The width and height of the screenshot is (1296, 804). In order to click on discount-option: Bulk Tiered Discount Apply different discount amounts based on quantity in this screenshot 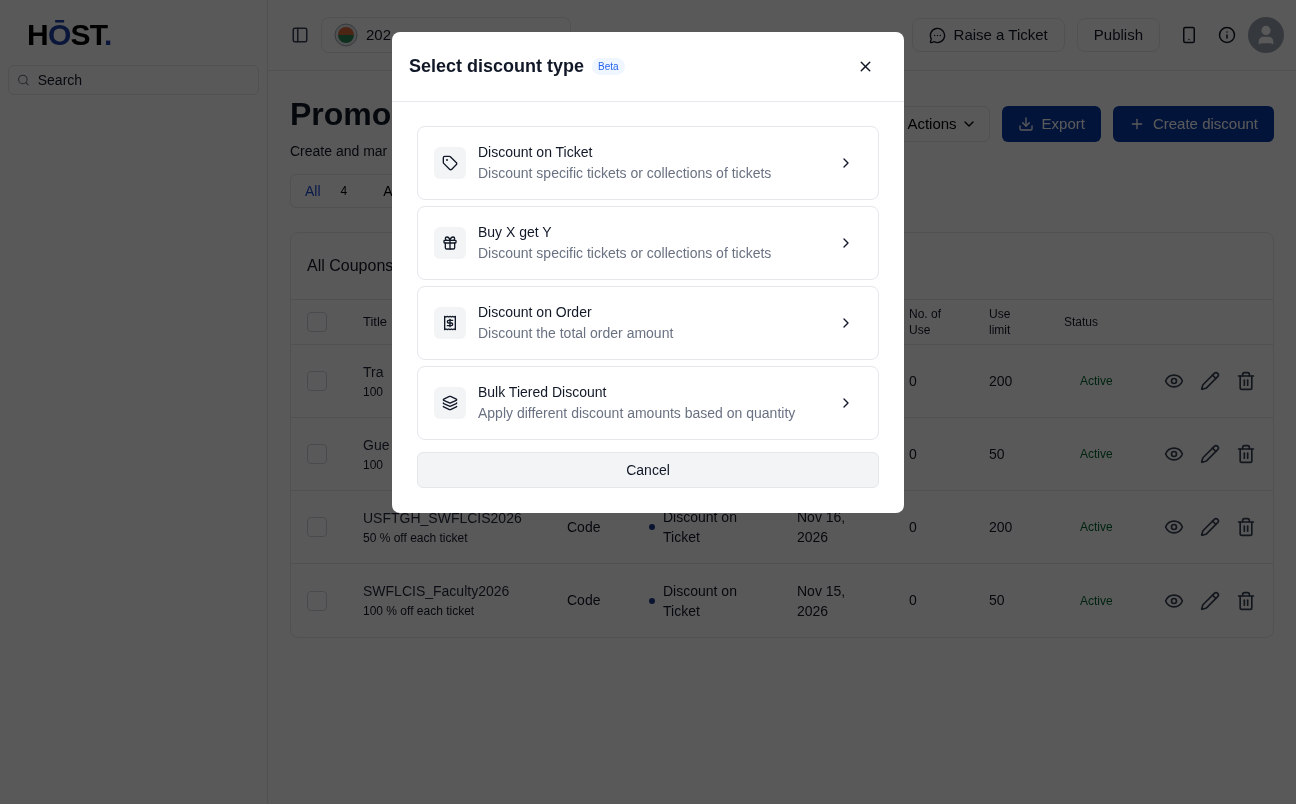, I will do `click(648, 403)`.